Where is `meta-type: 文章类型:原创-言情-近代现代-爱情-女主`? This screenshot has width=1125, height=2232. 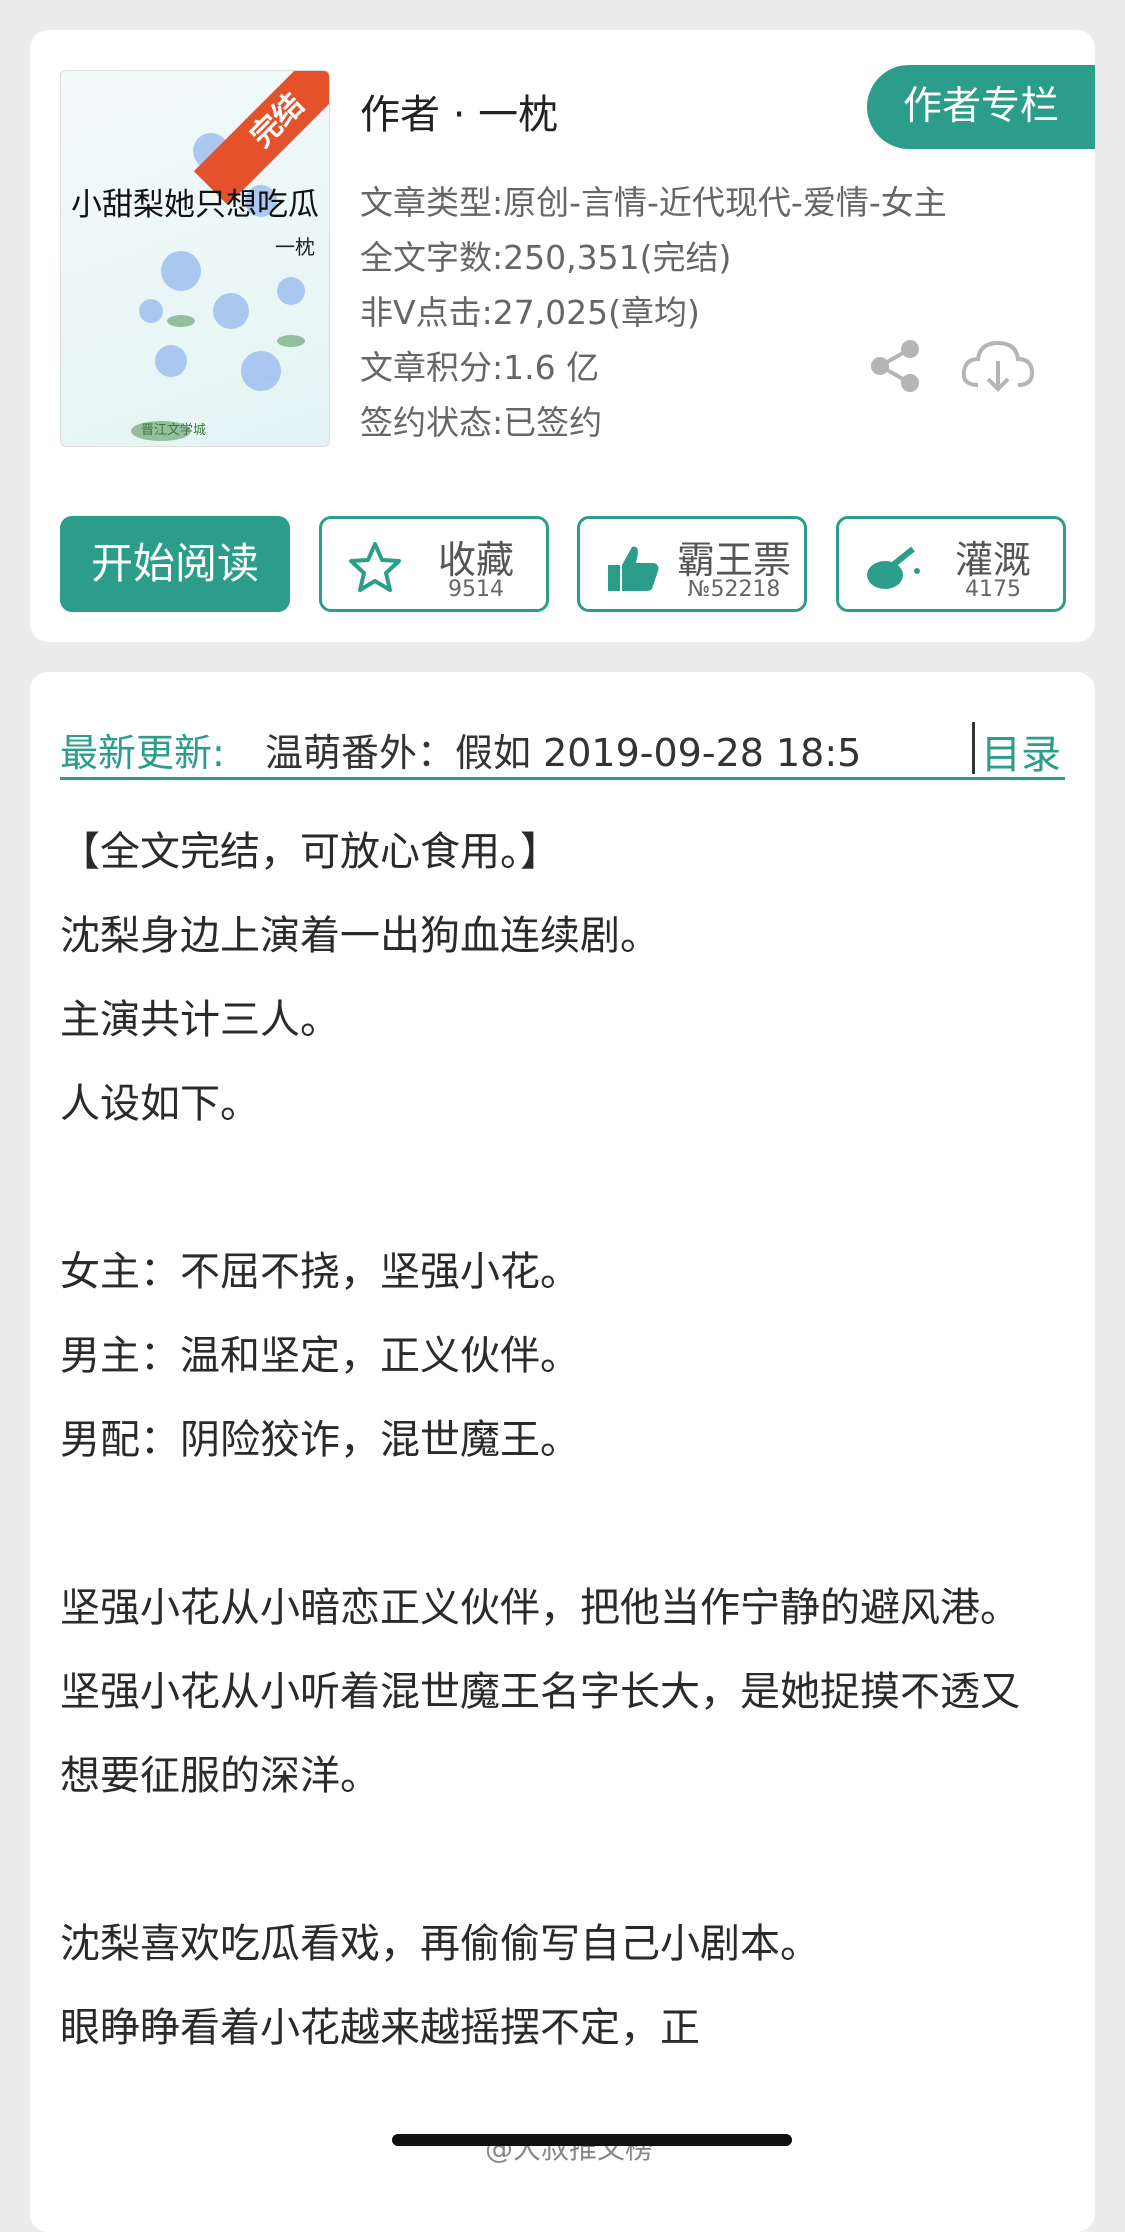 meta-type: 文章类型:原创-言情-近代现代-爱情-女主 is located at coordinates (653, 202).